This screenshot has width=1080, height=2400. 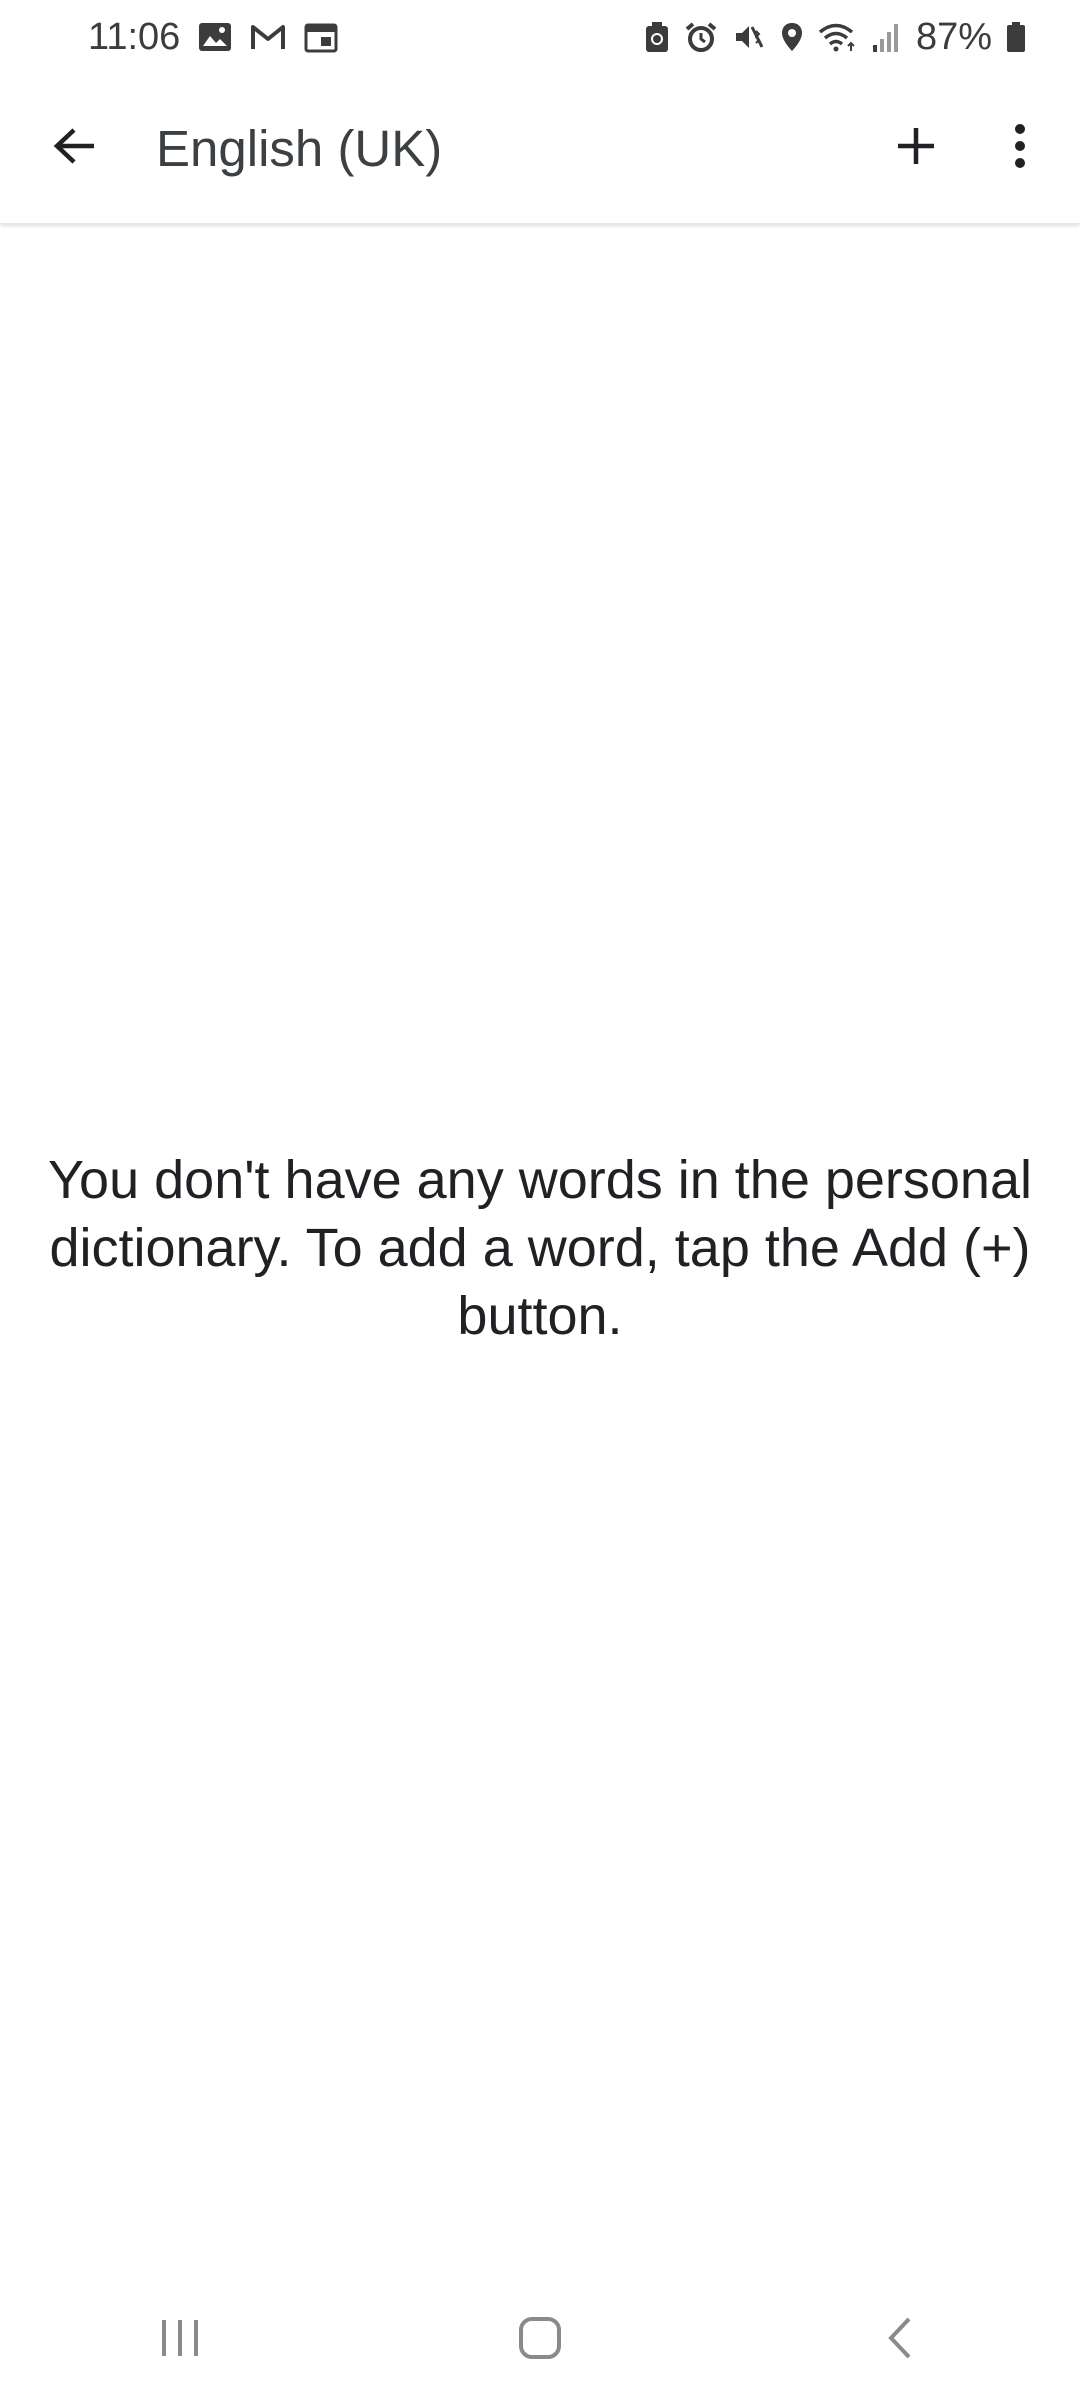 I want to click on battery-percent: 87%, so click(x=953, y=36).